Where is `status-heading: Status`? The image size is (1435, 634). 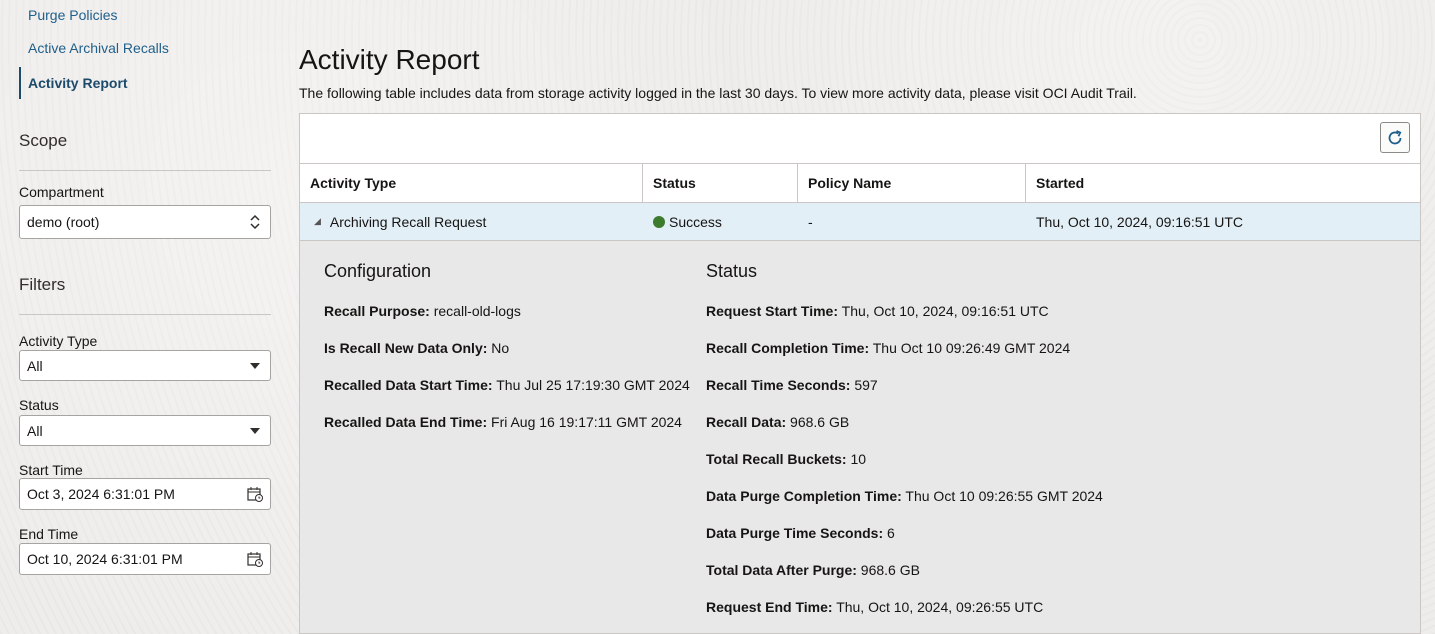 status-heading: Status is located at coordinates (732, 271).